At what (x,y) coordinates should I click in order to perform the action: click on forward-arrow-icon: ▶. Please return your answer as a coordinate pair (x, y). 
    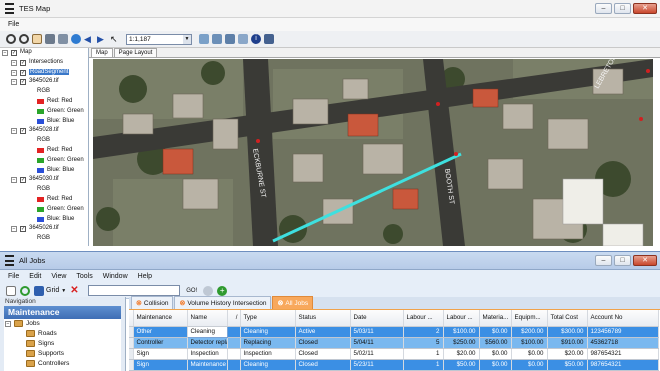
    Looking at the image, I should click on (102, 39).